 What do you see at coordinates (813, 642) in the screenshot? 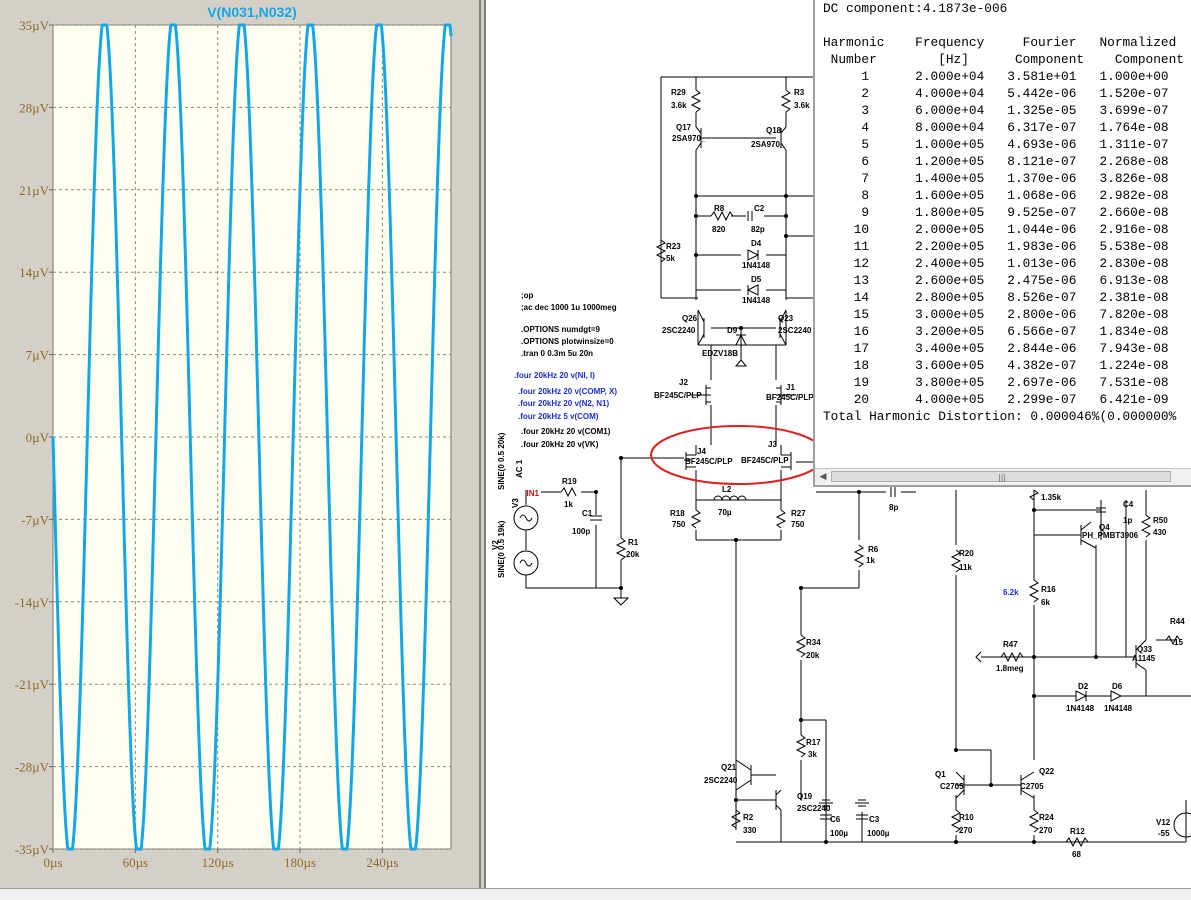
I see `r34-name: R34` at bounding box center [813, 642].